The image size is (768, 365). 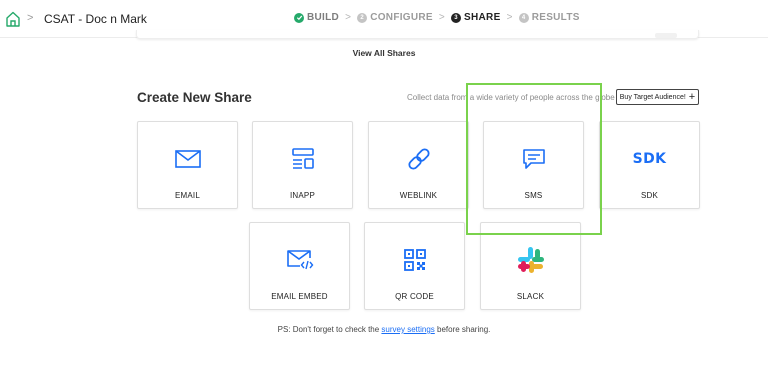 I want to click on inapp-layout-icon, so click(x=302, y=158).